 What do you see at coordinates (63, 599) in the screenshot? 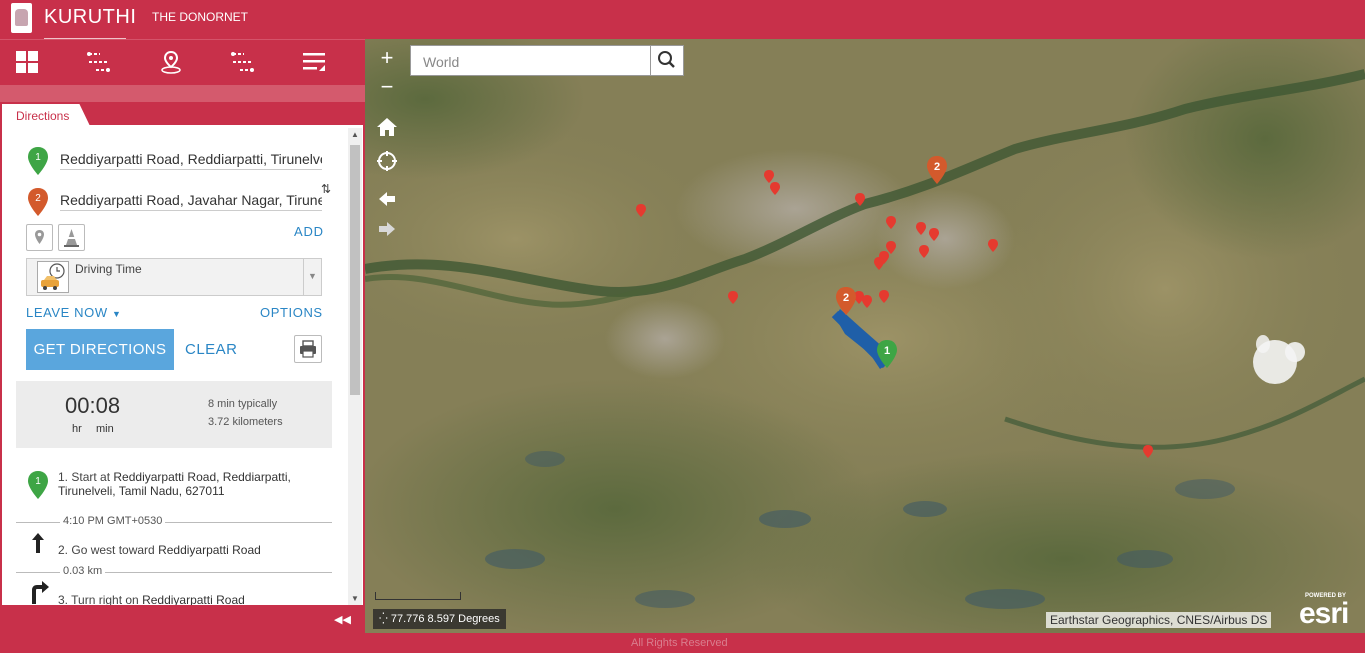
I see `step-index: 3.` at bounding box center [63, 599].